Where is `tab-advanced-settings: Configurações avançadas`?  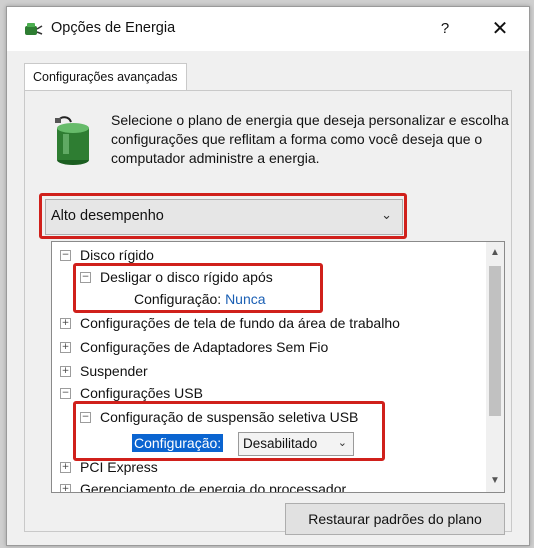
tab-advanced-settings: Configurações avançadas is located at coordinates (105, 77).